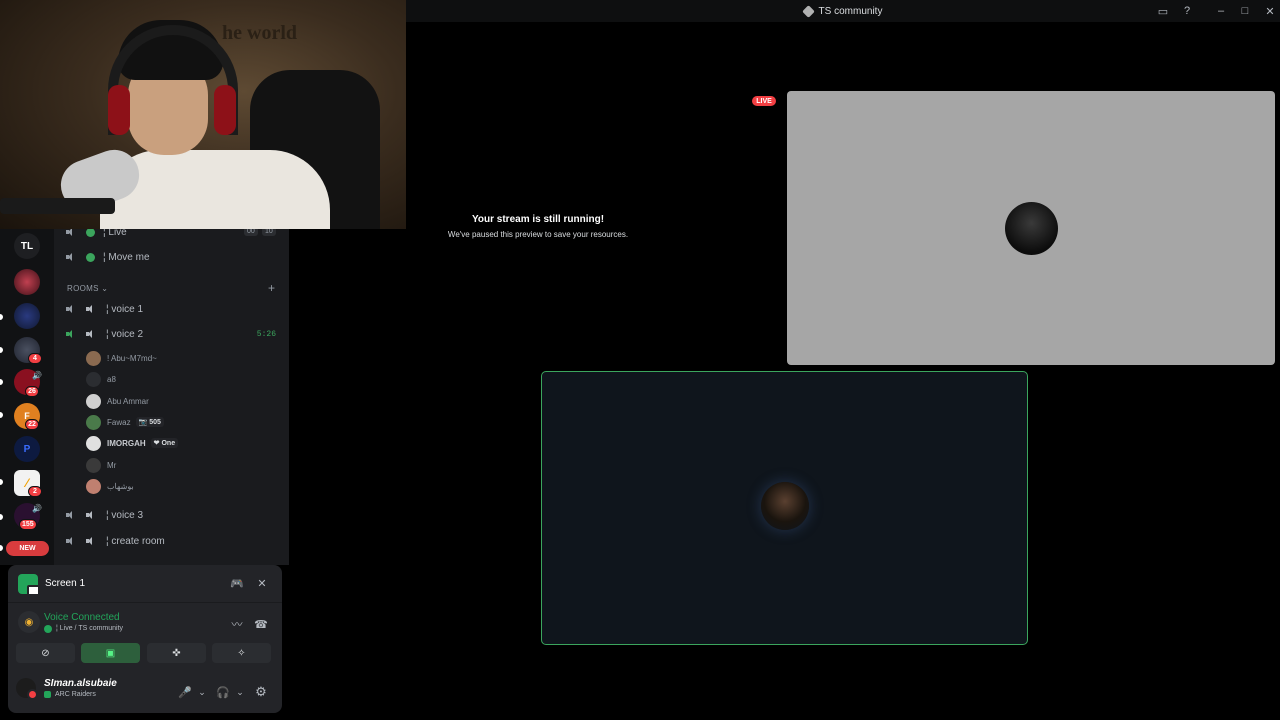 Image resolution: width=1280 pixels, height=720 pixels. I want to click on server-p: P, so click(27, 449).